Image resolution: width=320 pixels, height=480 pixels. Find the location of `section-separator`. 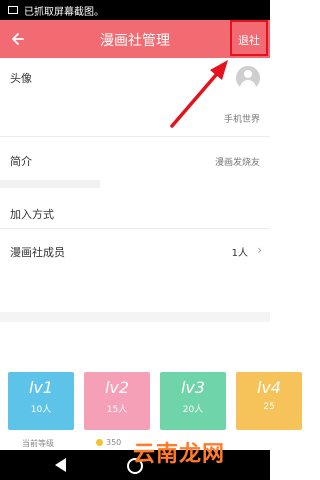

section-separator is located at coordinates (135, 317).